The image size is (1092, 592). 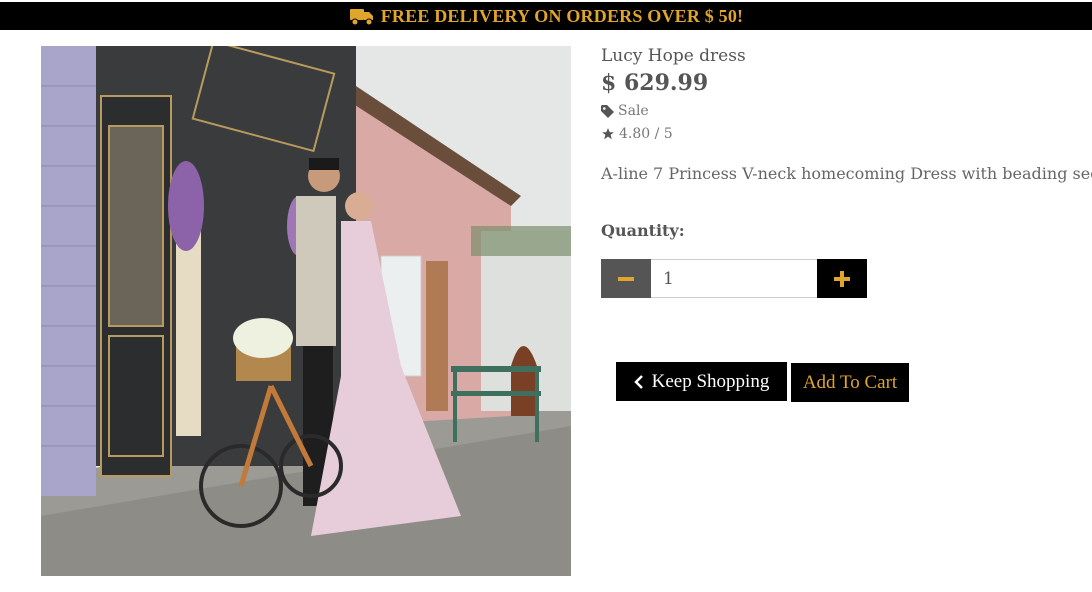 What do you see at coordinates (673, 56) in the screenshot?
I see `product-name: Lucy Hope dress` at bounding box center [673, 56].